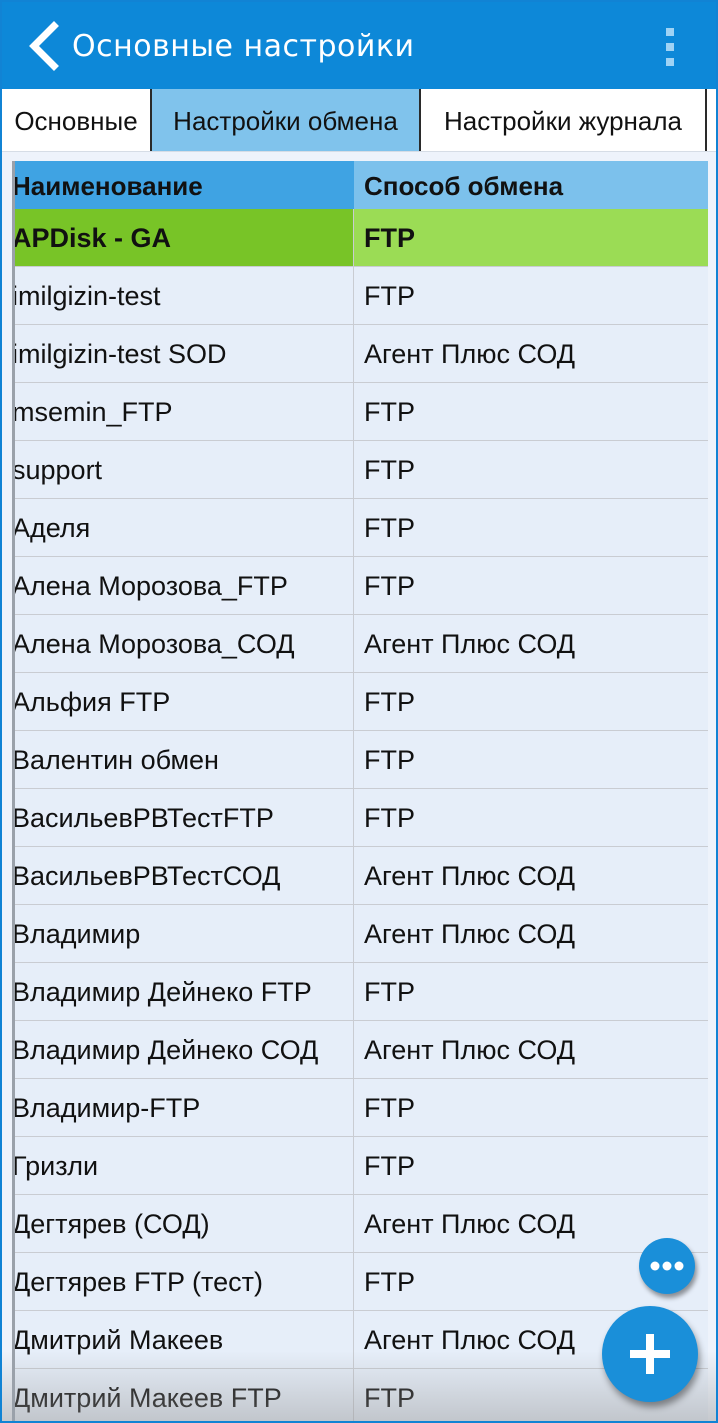 This screenshot has width=718, height=1423. I want to click on table-row: APDisk - GA FTP, so click(360, 238).